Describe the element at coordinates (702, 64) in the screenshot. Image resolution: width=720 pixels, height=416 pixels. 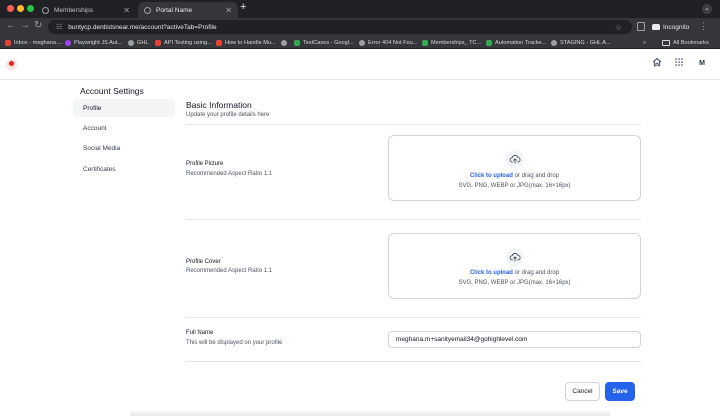
I see `user-avatar: M` at that location.